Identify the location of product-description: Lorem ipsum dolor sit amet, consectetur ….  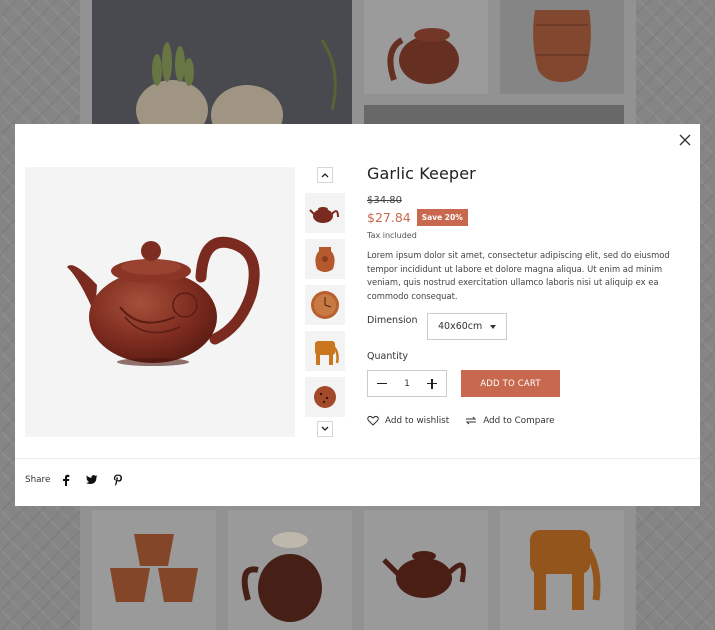
(518, 275).